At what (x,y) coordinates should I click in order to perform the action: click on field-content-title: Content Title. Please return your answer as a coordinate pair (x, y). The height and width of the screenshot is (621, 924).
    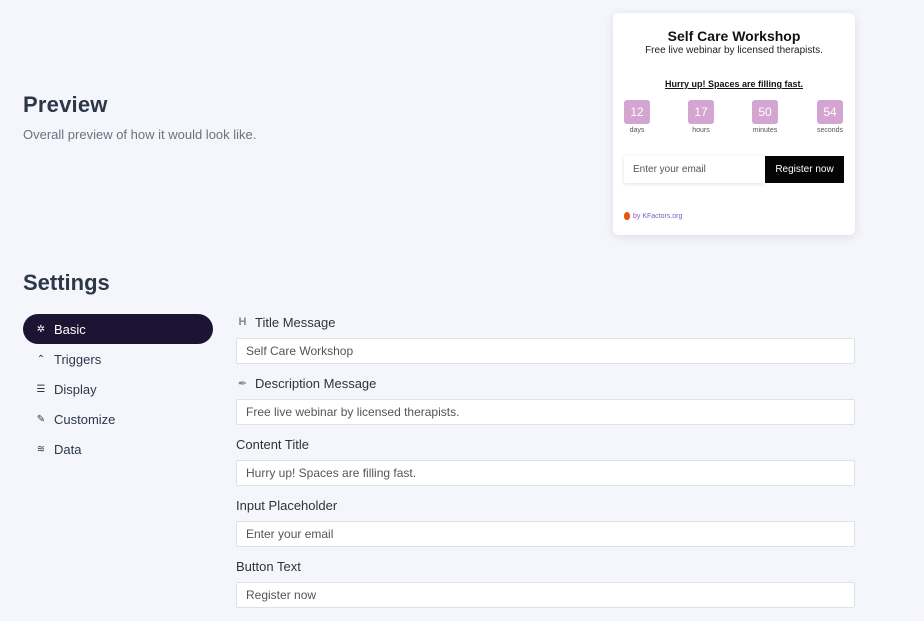
    Looking at the image, I should click on (545, 460).